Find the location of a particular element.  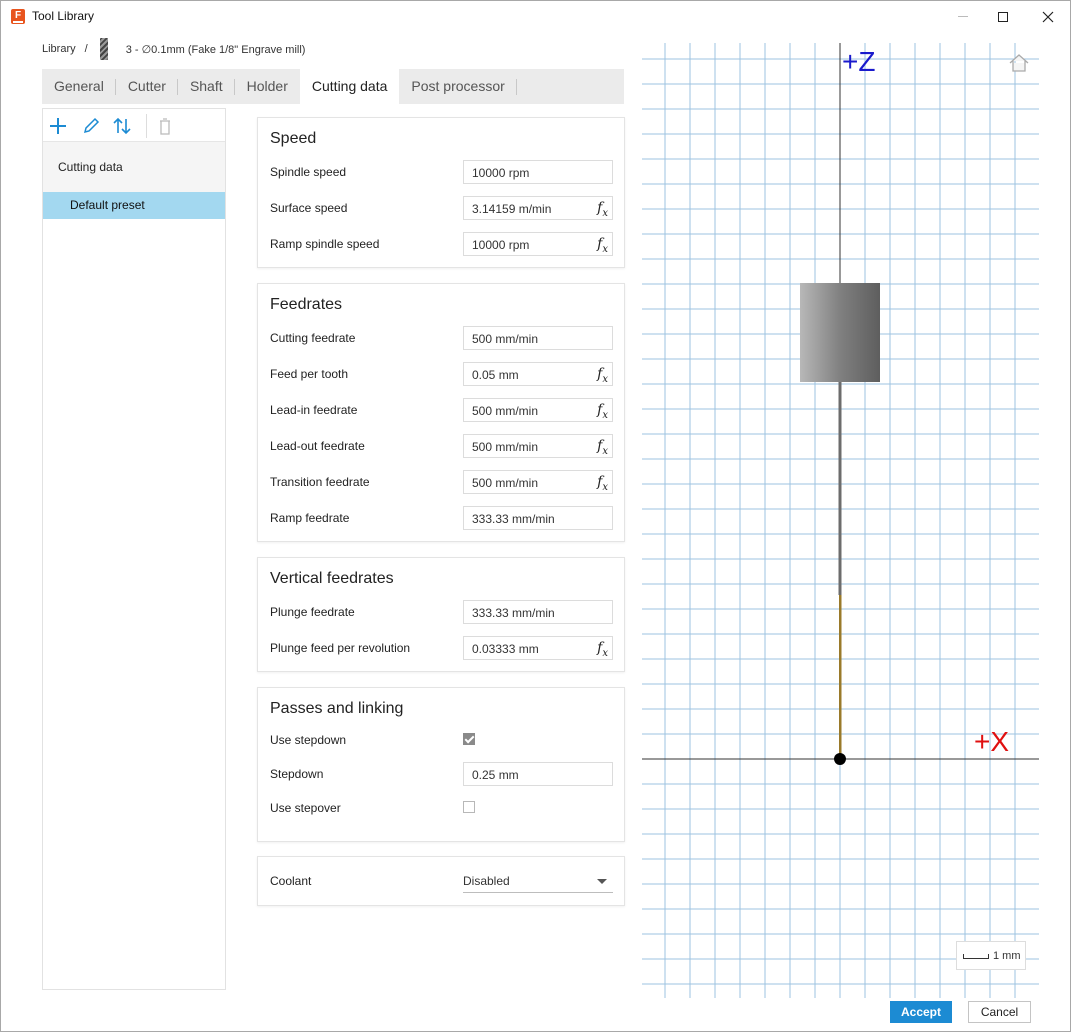

cutting-feedrate-input: 500 mm/min is located at coordinates (538, 338).